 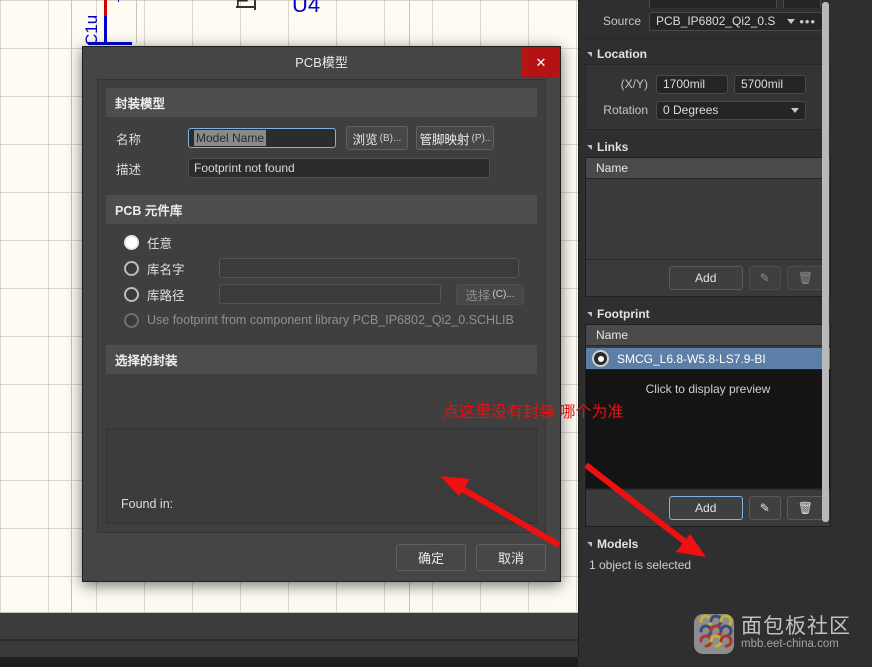 What do you see at coordinates (129, 169) in the screenshot?
I see `description-label: 描述` at bounding box center [129, 169].